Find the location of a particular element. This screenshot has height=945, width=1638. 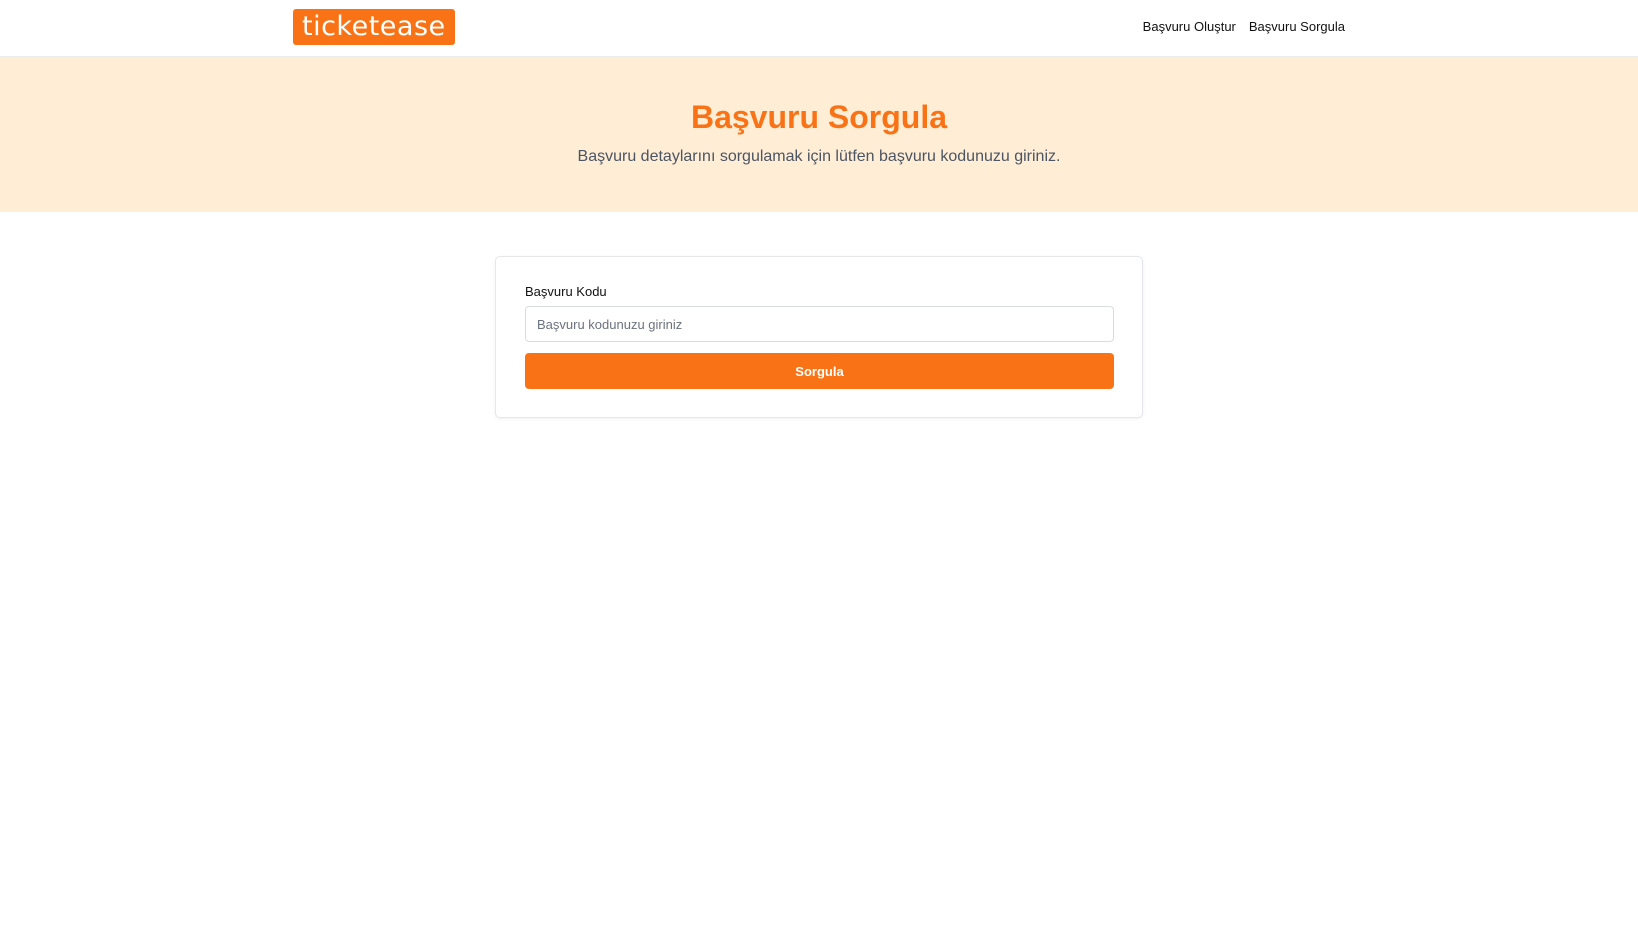

nav-links: Başvuru Oluştur Başvuru Sorgula is located at coordinates (1244, 27).